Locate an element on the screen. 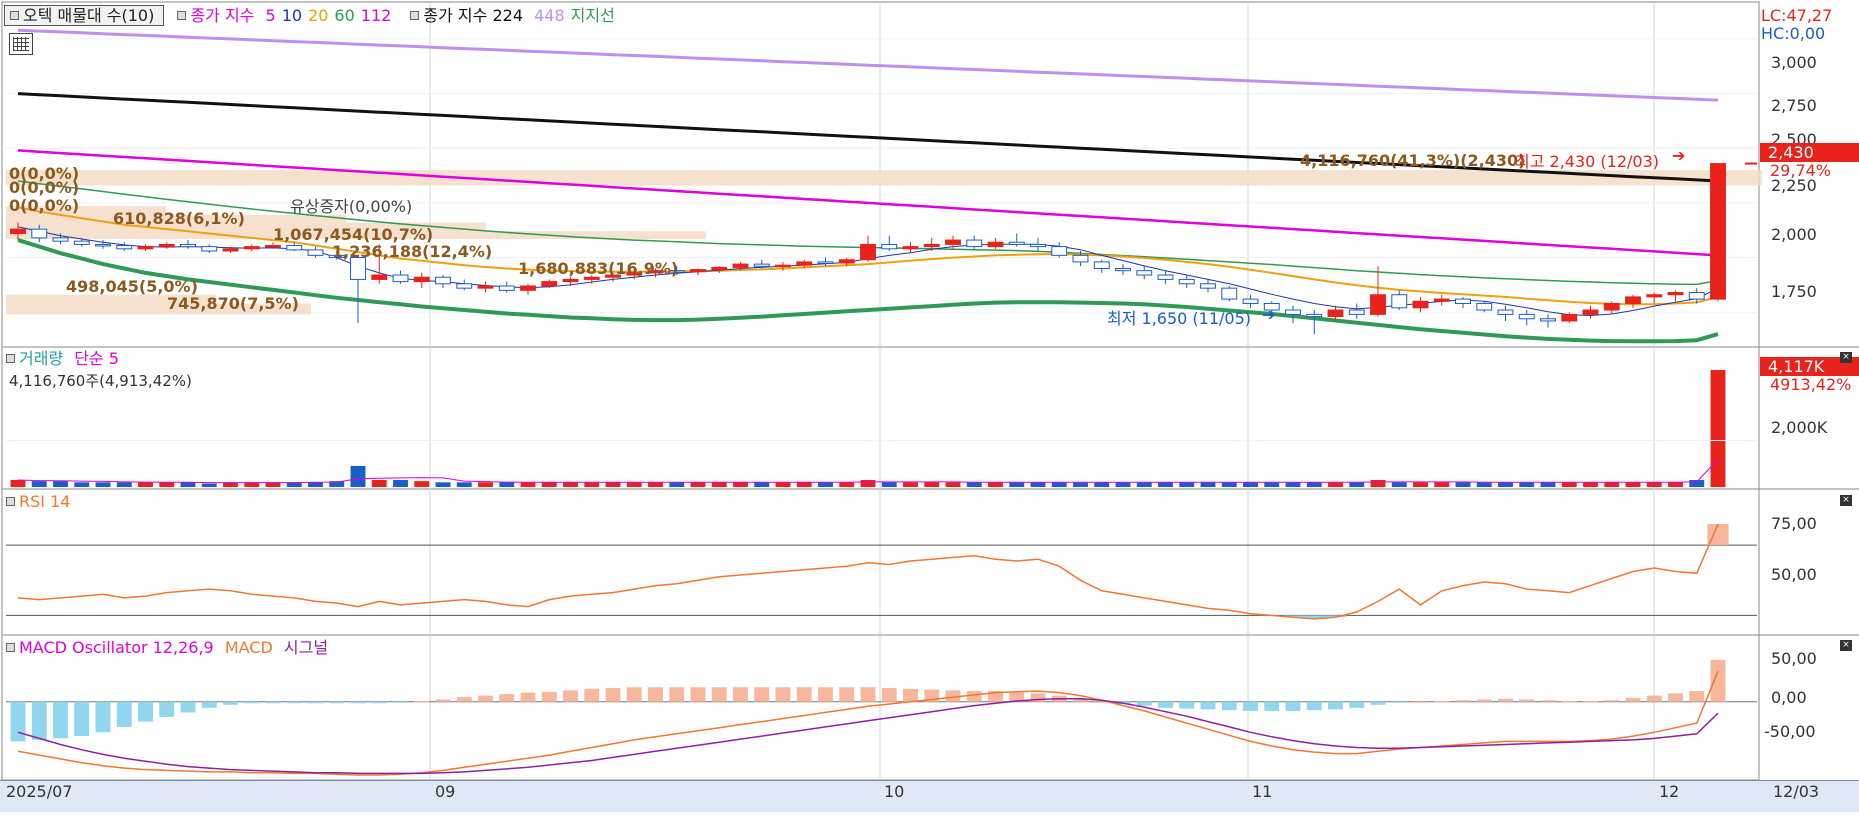 This screenshot has width=1859, height=815. time-axis-label: 12 is located at coordinates (1669, 791).